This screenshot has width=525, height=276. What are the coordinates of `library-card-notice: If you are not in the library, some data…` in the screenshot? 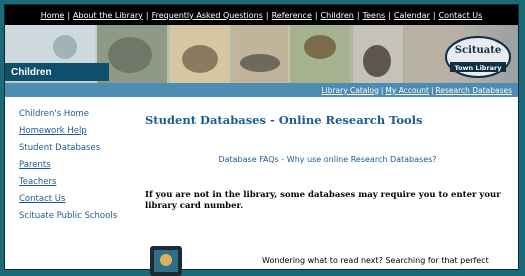 It's located at (323, 201).